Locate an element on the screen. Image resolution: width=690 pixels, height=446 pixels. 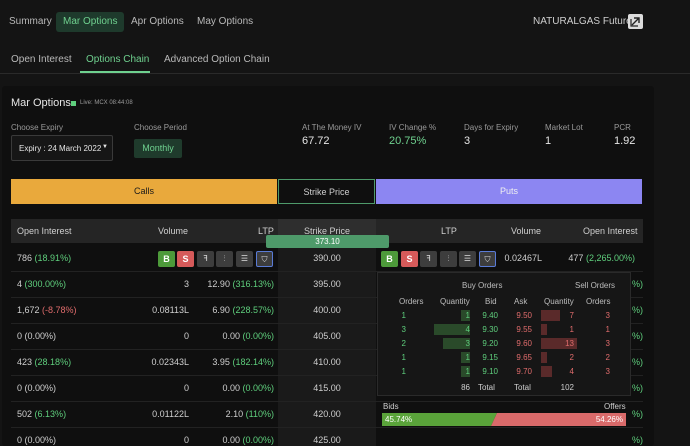
live-status: Live: MCX 08:44:08 is located at coordinates (106, 103).